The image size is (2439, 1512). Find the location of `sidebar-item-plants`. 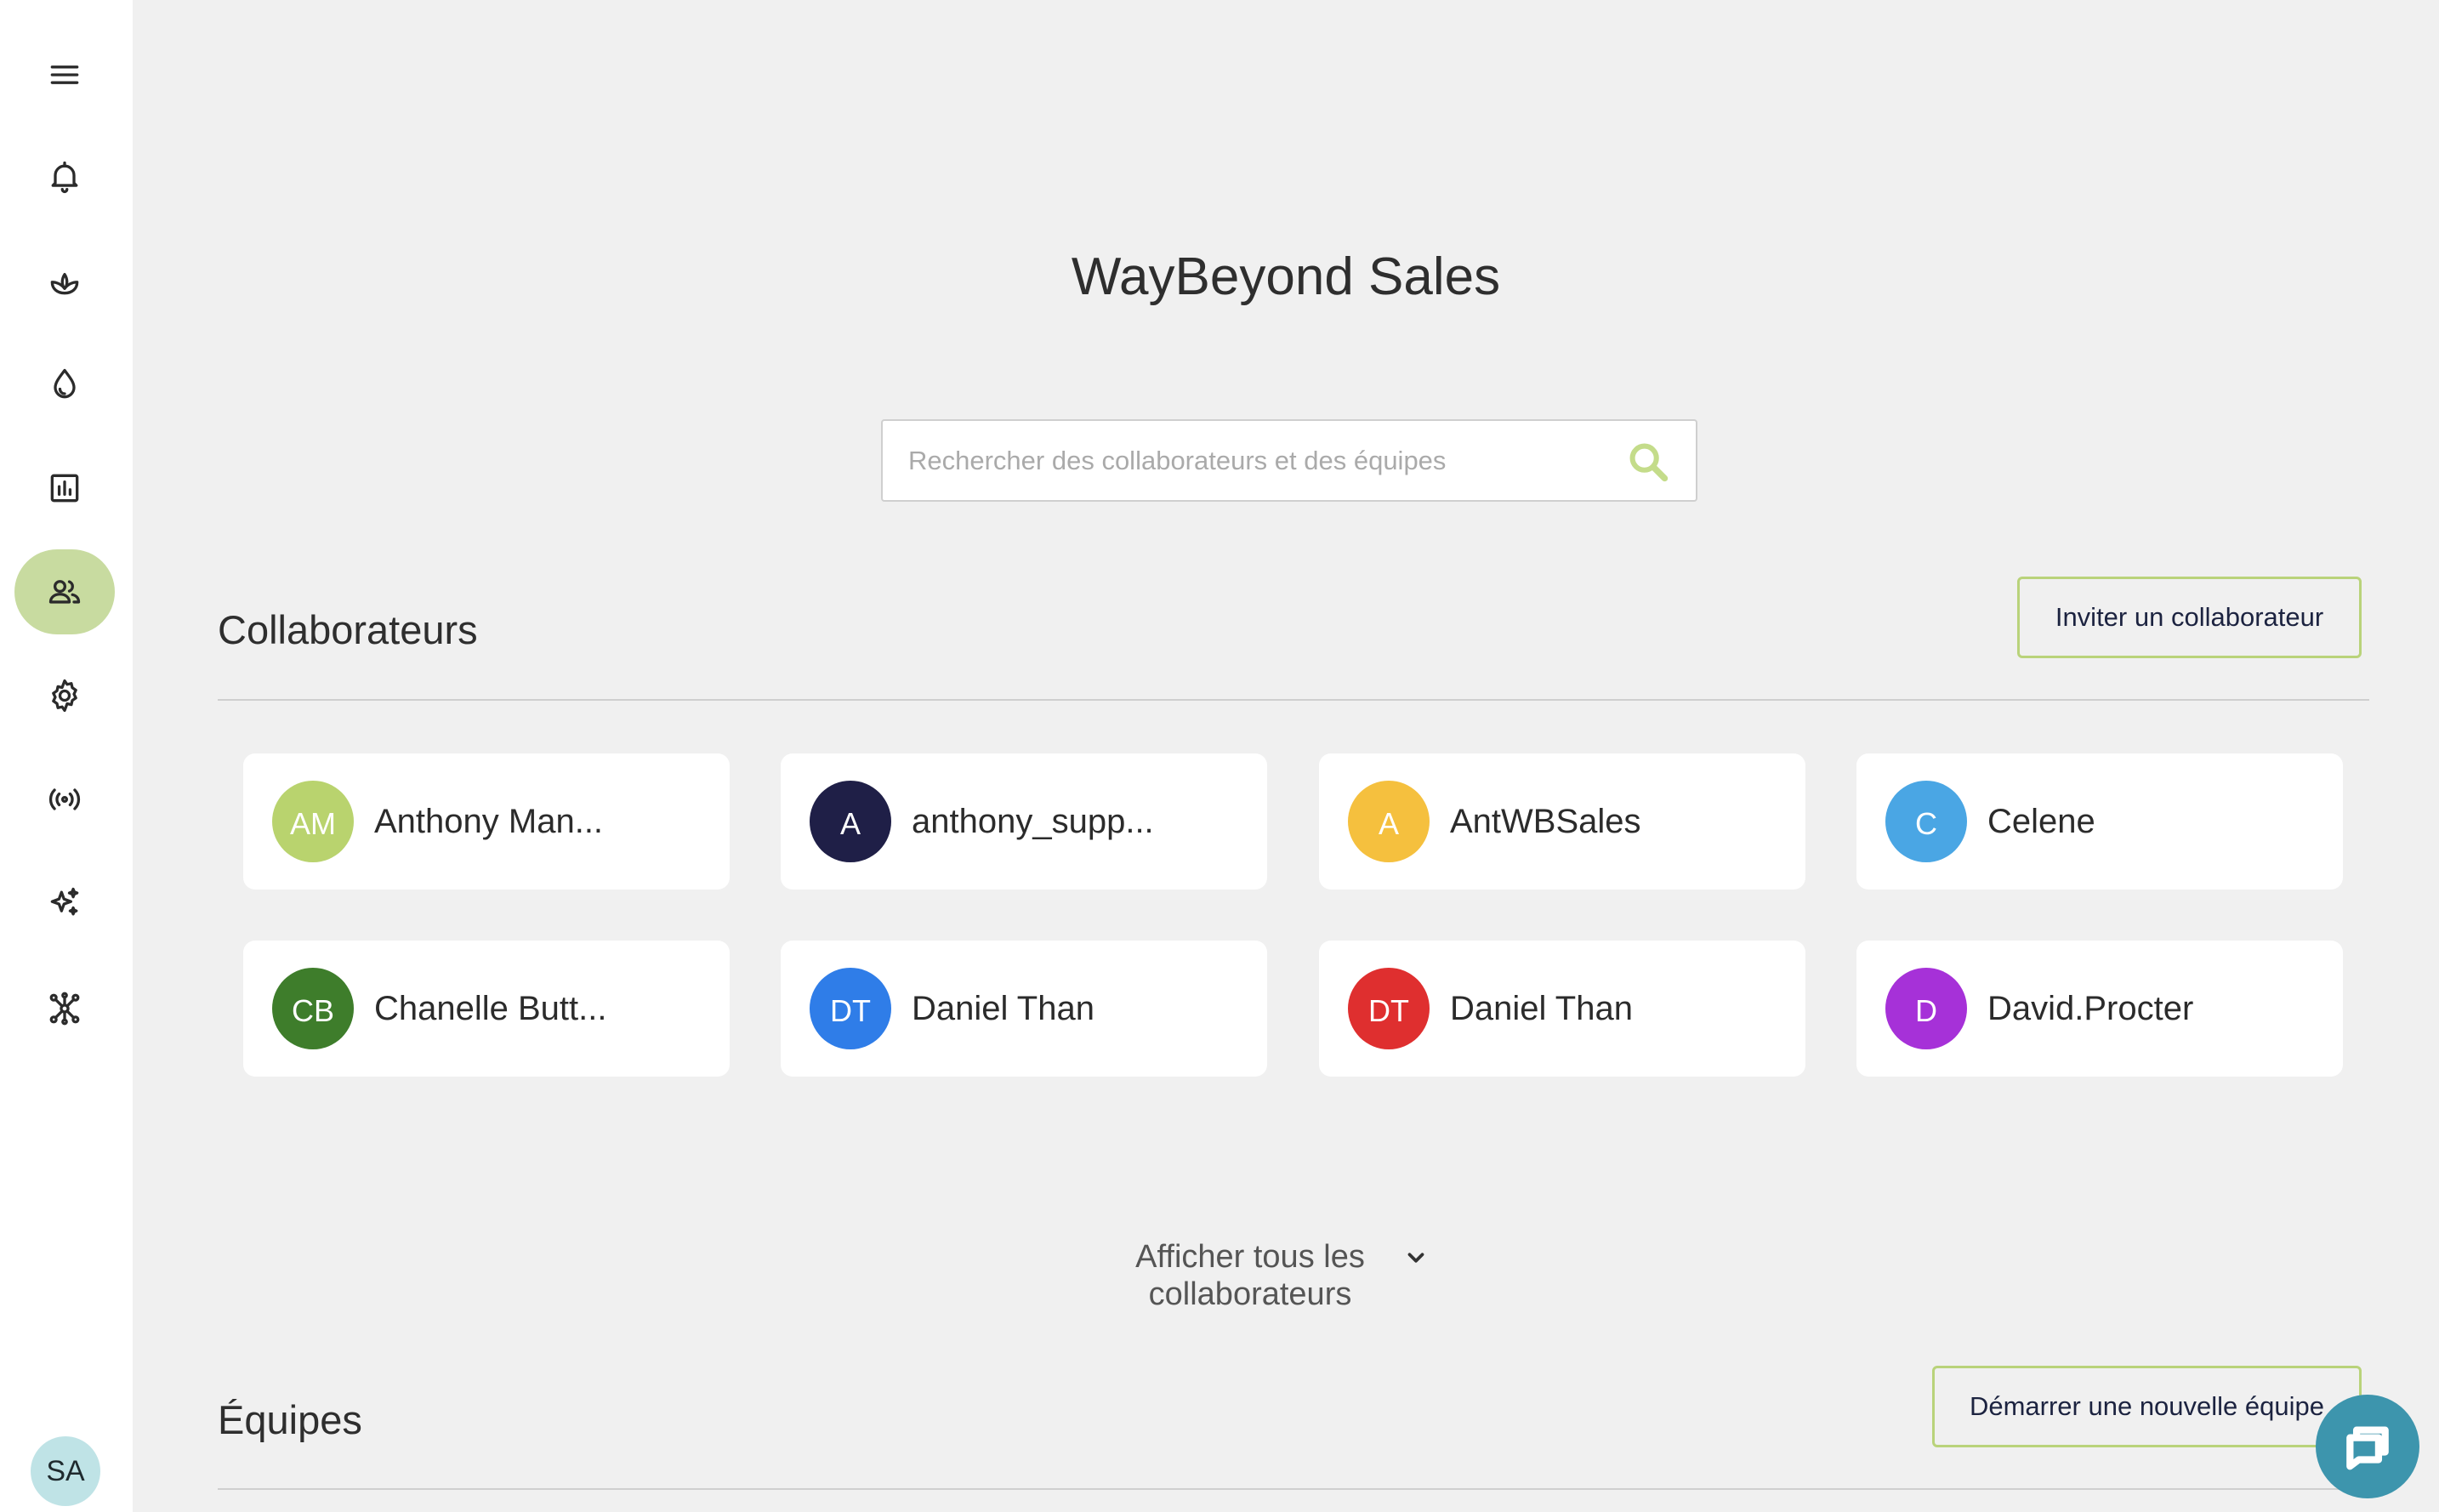

sidebar-item-plants is located at coordinates (65, 280).